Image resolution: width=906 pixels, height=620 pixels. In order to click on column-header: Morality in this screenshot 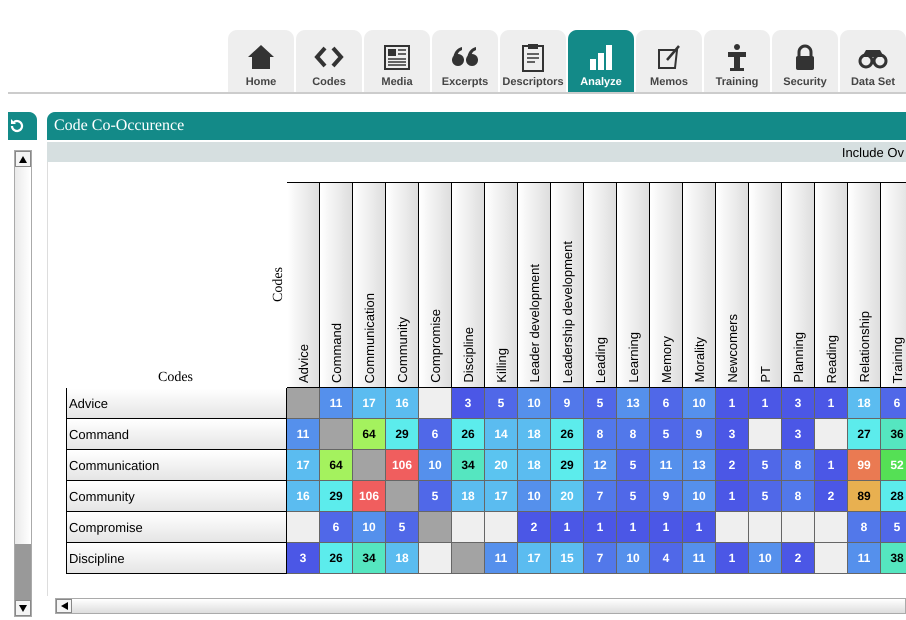, I will do `click(699, 285)`.